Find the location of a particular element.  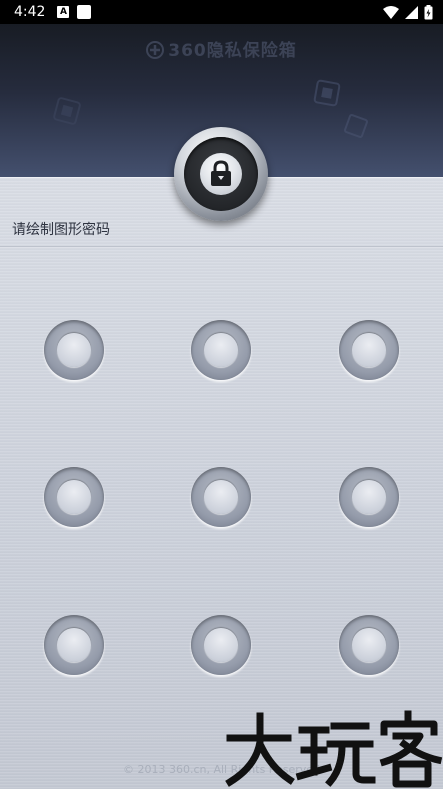

battery-icon is located at coordinates (428, 11).